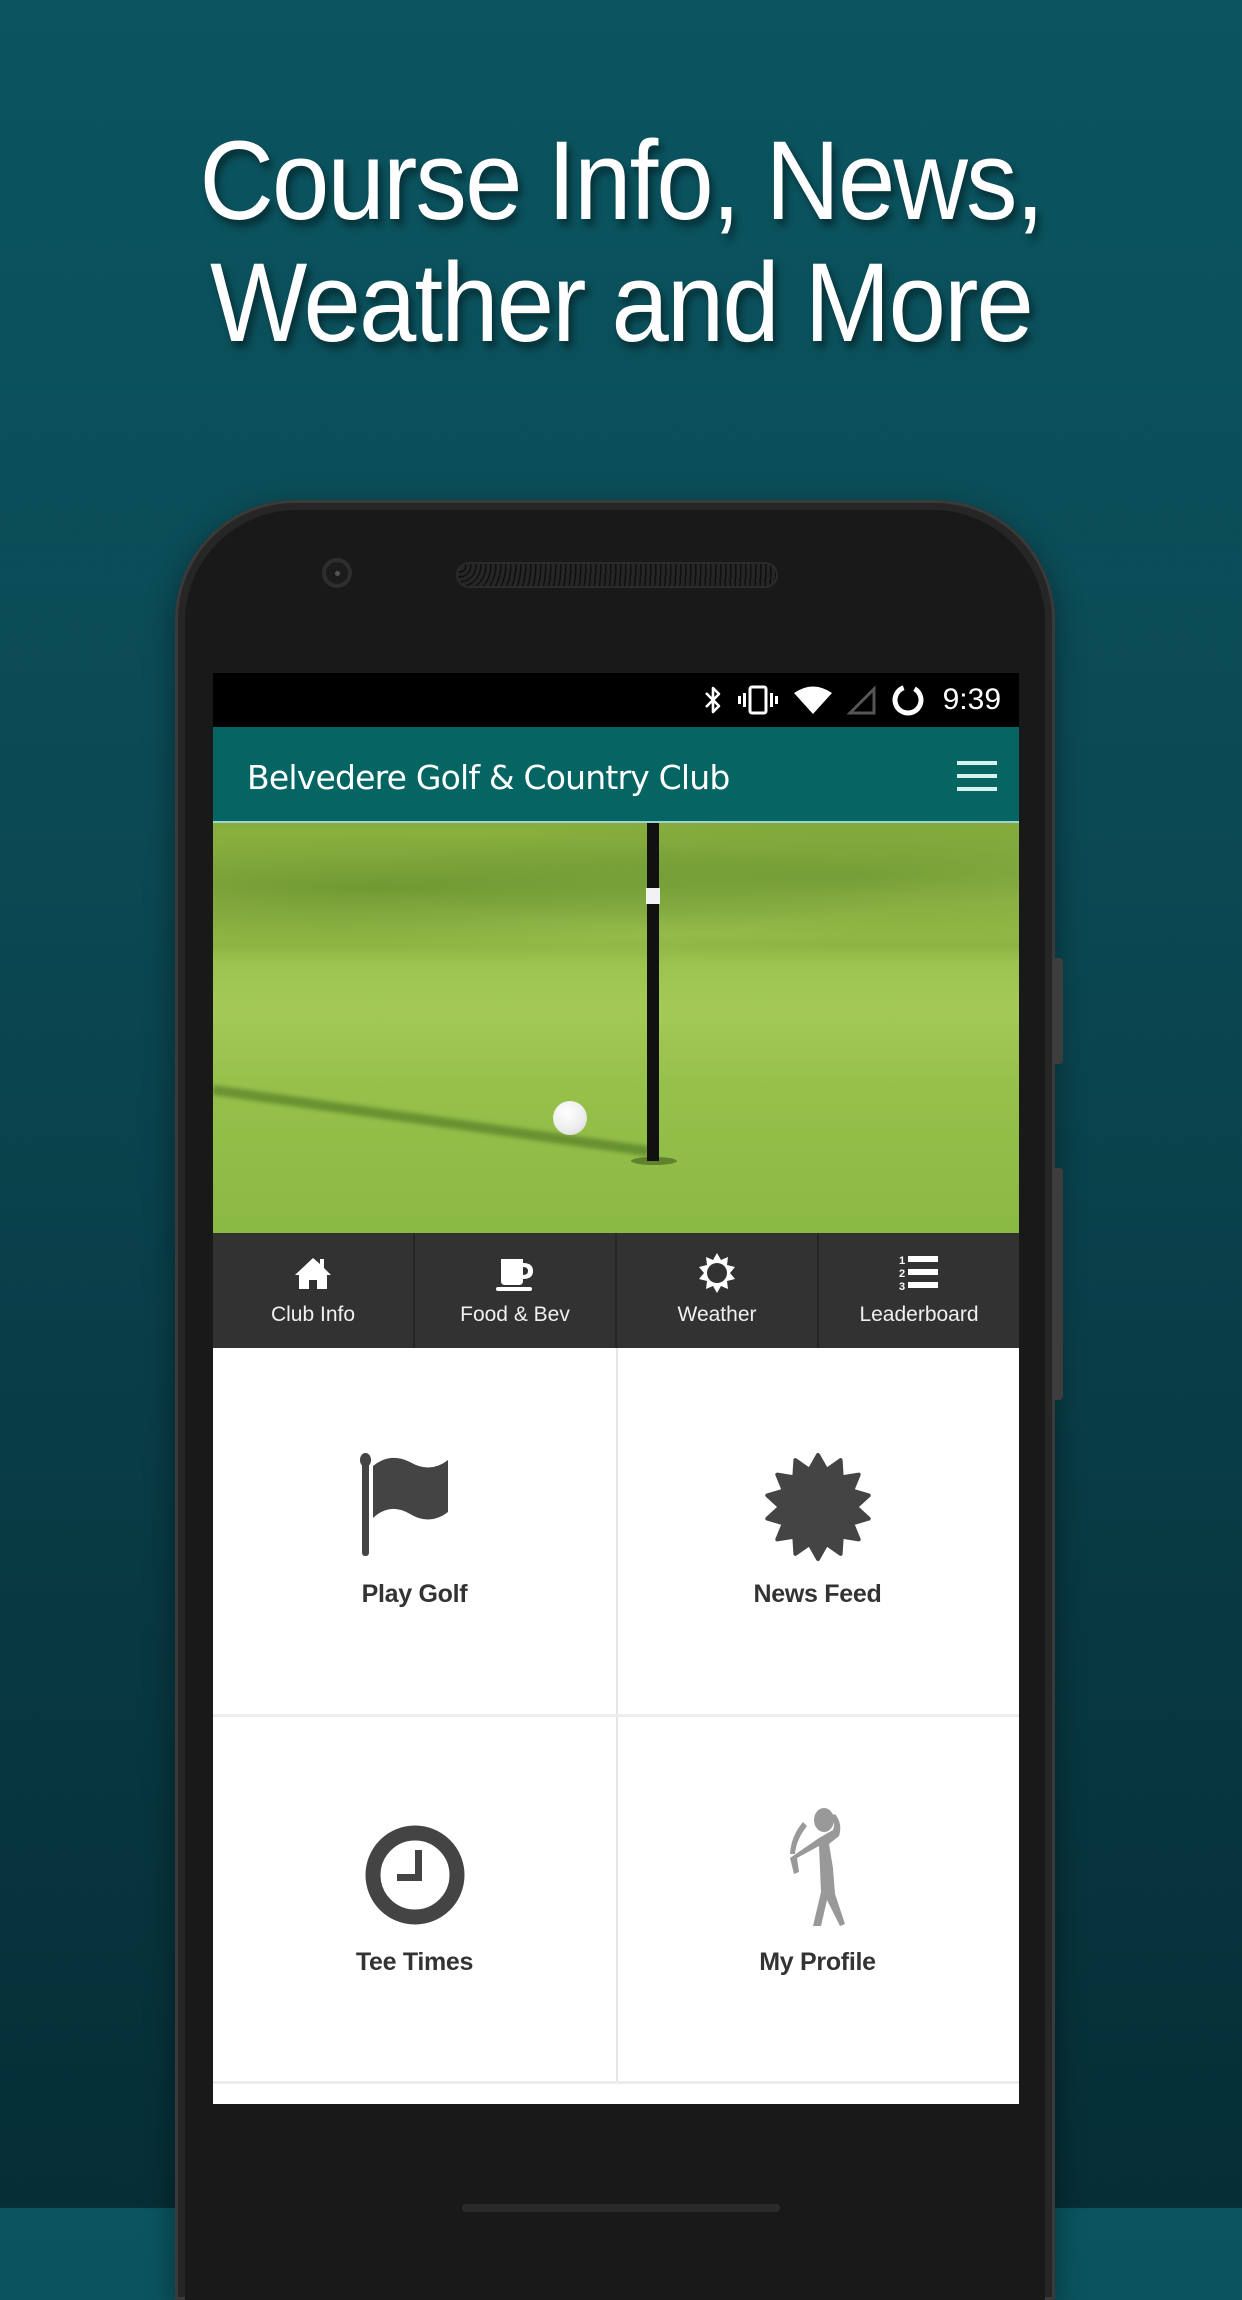 The width and height of the screenshot is (1242, 2300). What do you see at coordinates (403, 1504) in the screenshot?
I see `flag-icon` at bounding box center [403, 1504].